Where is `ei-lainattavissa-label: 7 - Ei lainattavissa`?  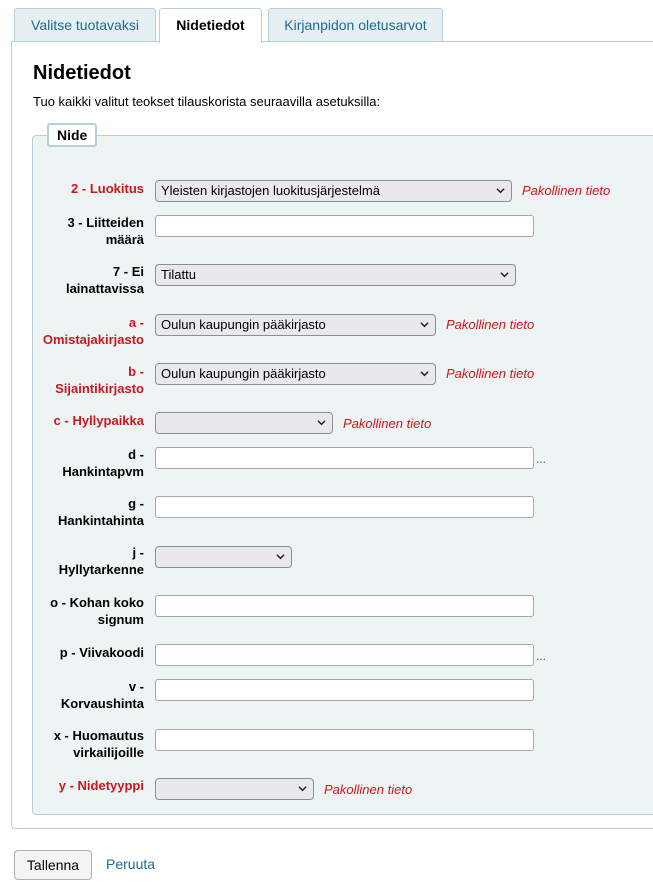
ei-lainattavissa-label: 7 - Ei lainattavissa is located at coordinates (104, 280).